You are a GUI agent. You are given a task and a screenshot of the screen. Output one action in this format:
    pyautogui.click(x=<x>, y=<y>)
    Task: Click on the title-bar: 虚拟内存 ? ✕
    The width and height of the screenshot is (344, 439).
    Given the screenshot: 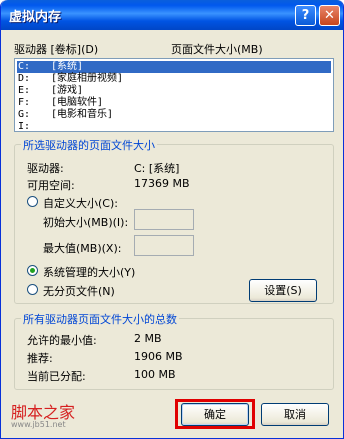 What is the action you would take?
    pyautogui.click(x=172, y=15)
    